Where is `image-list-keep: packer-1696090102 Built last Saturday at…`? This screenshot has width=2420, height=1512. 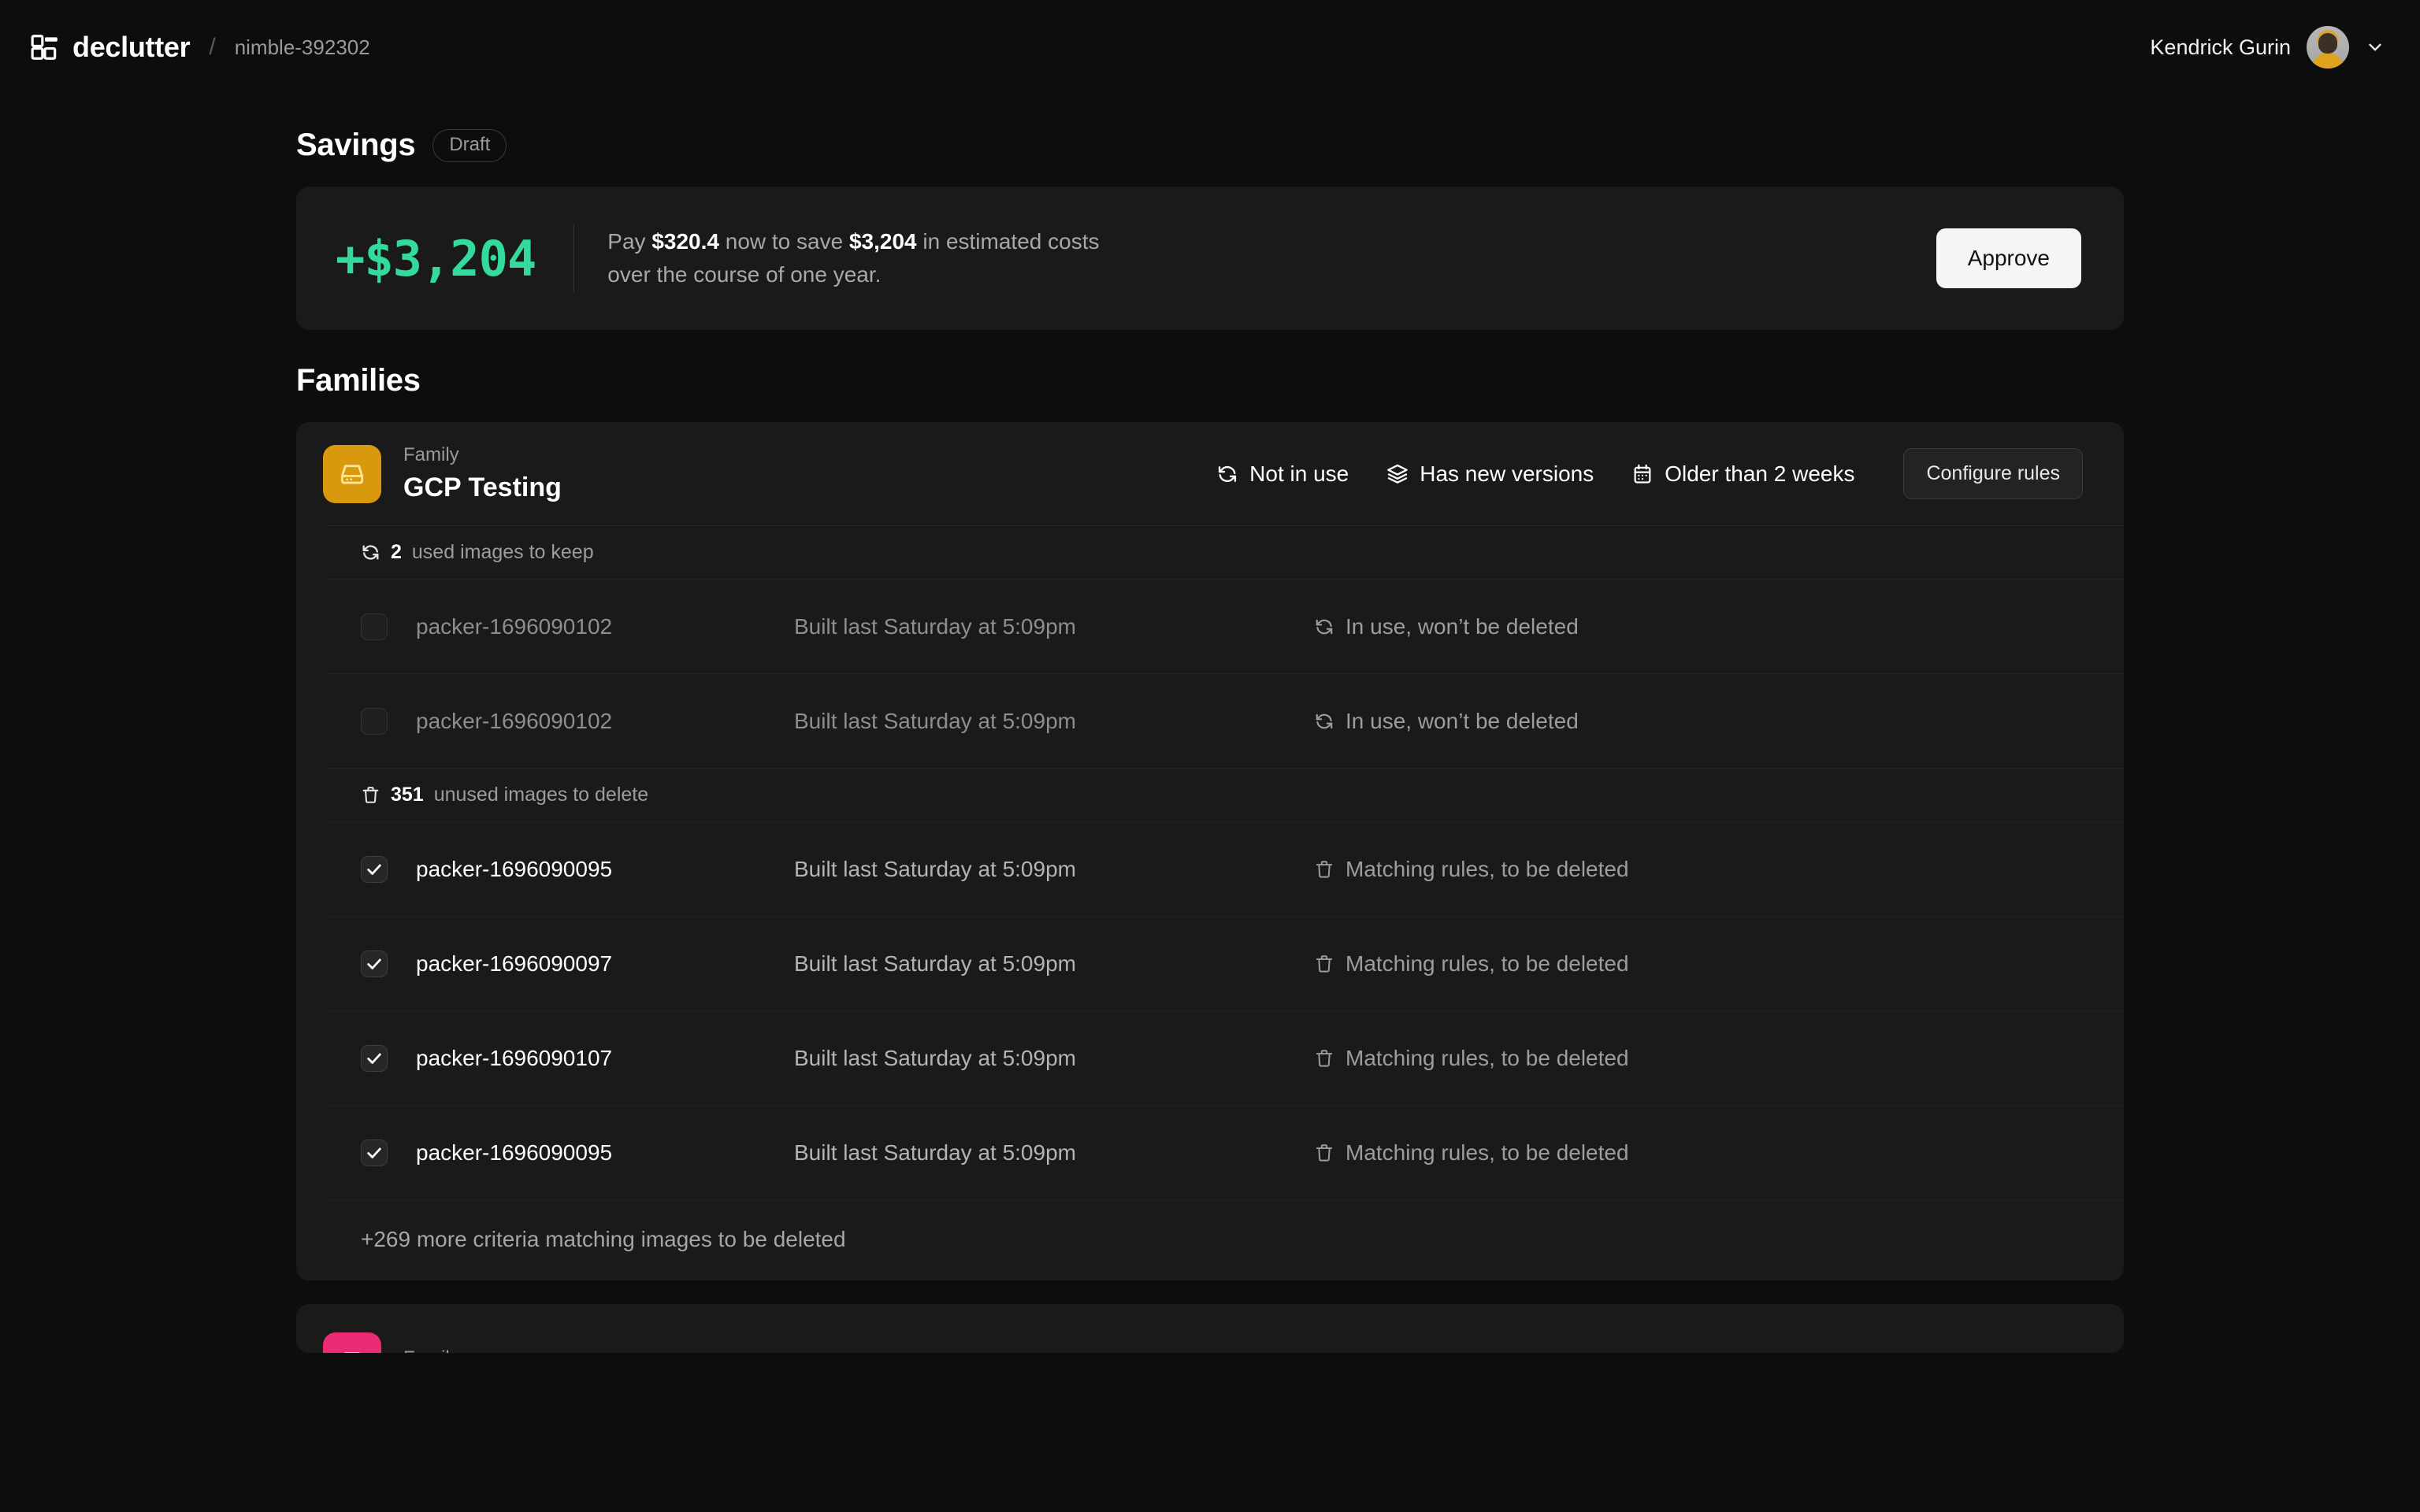 image-list-keep: packer-1696090102 Built last Saturday at… is located at coordinates (1225, 673).